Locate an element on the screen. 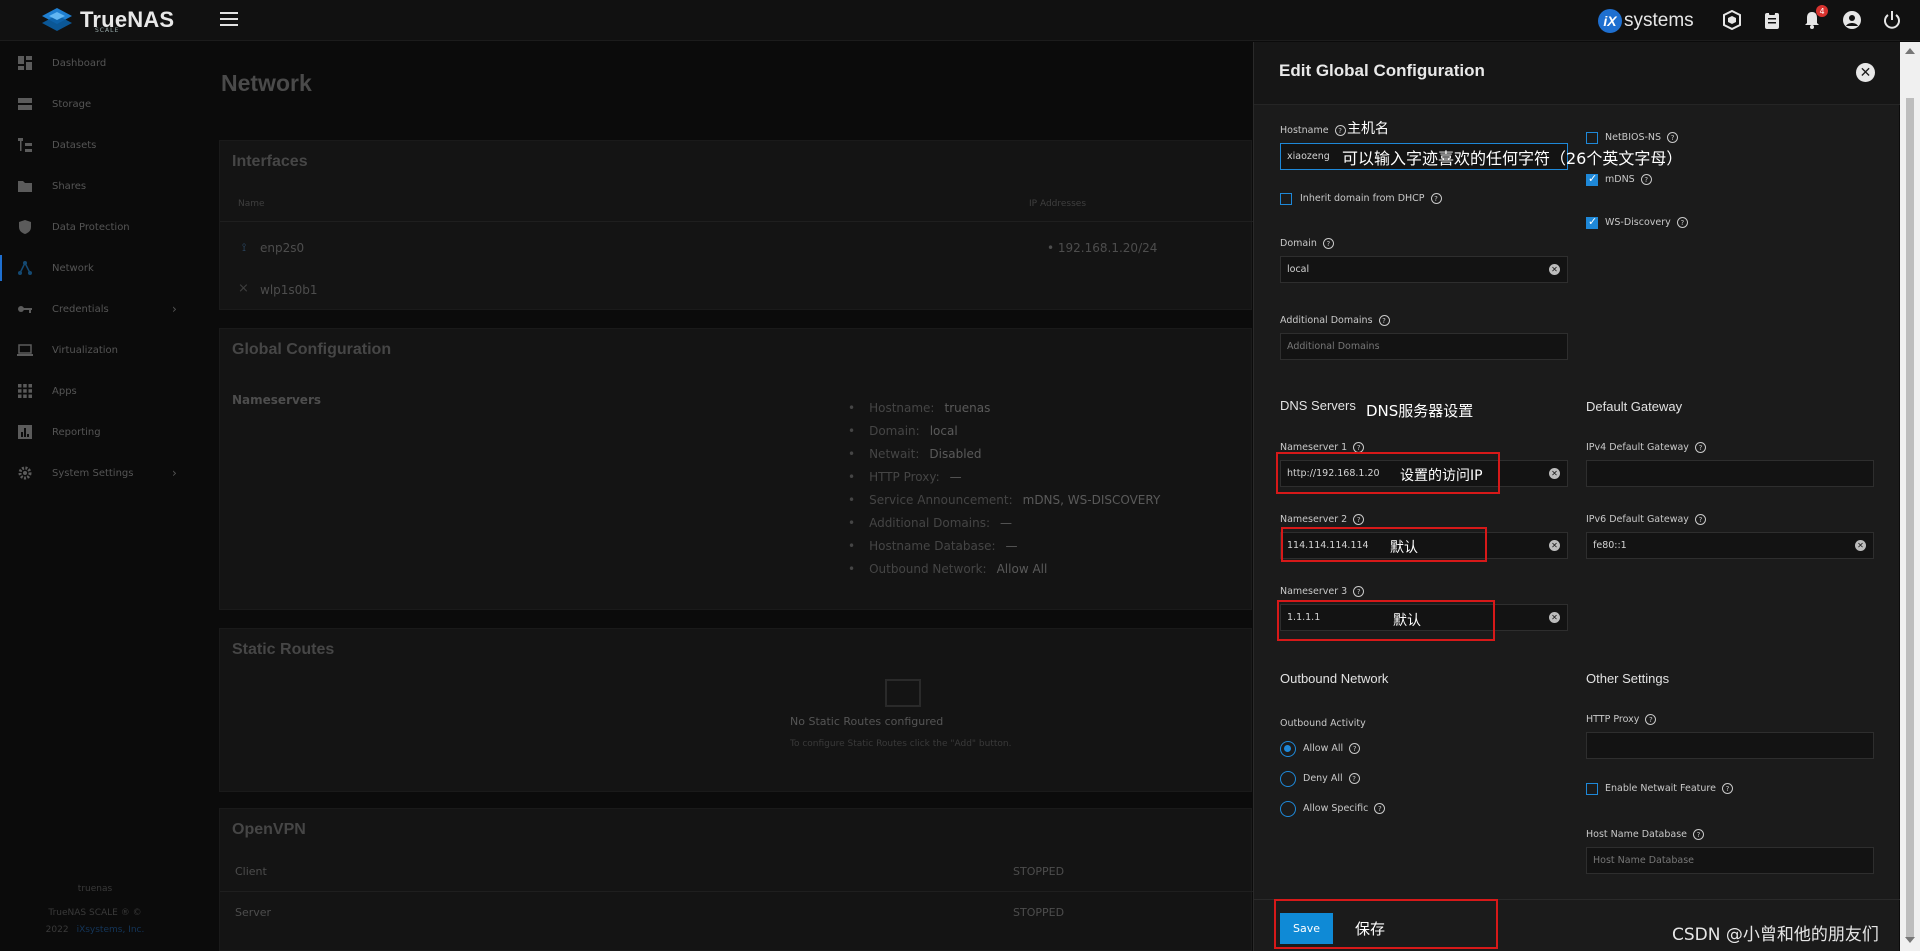 The height and width of the screenshot is (951, 1920). footer-year: 2022 is located at coordinates (57, 930).